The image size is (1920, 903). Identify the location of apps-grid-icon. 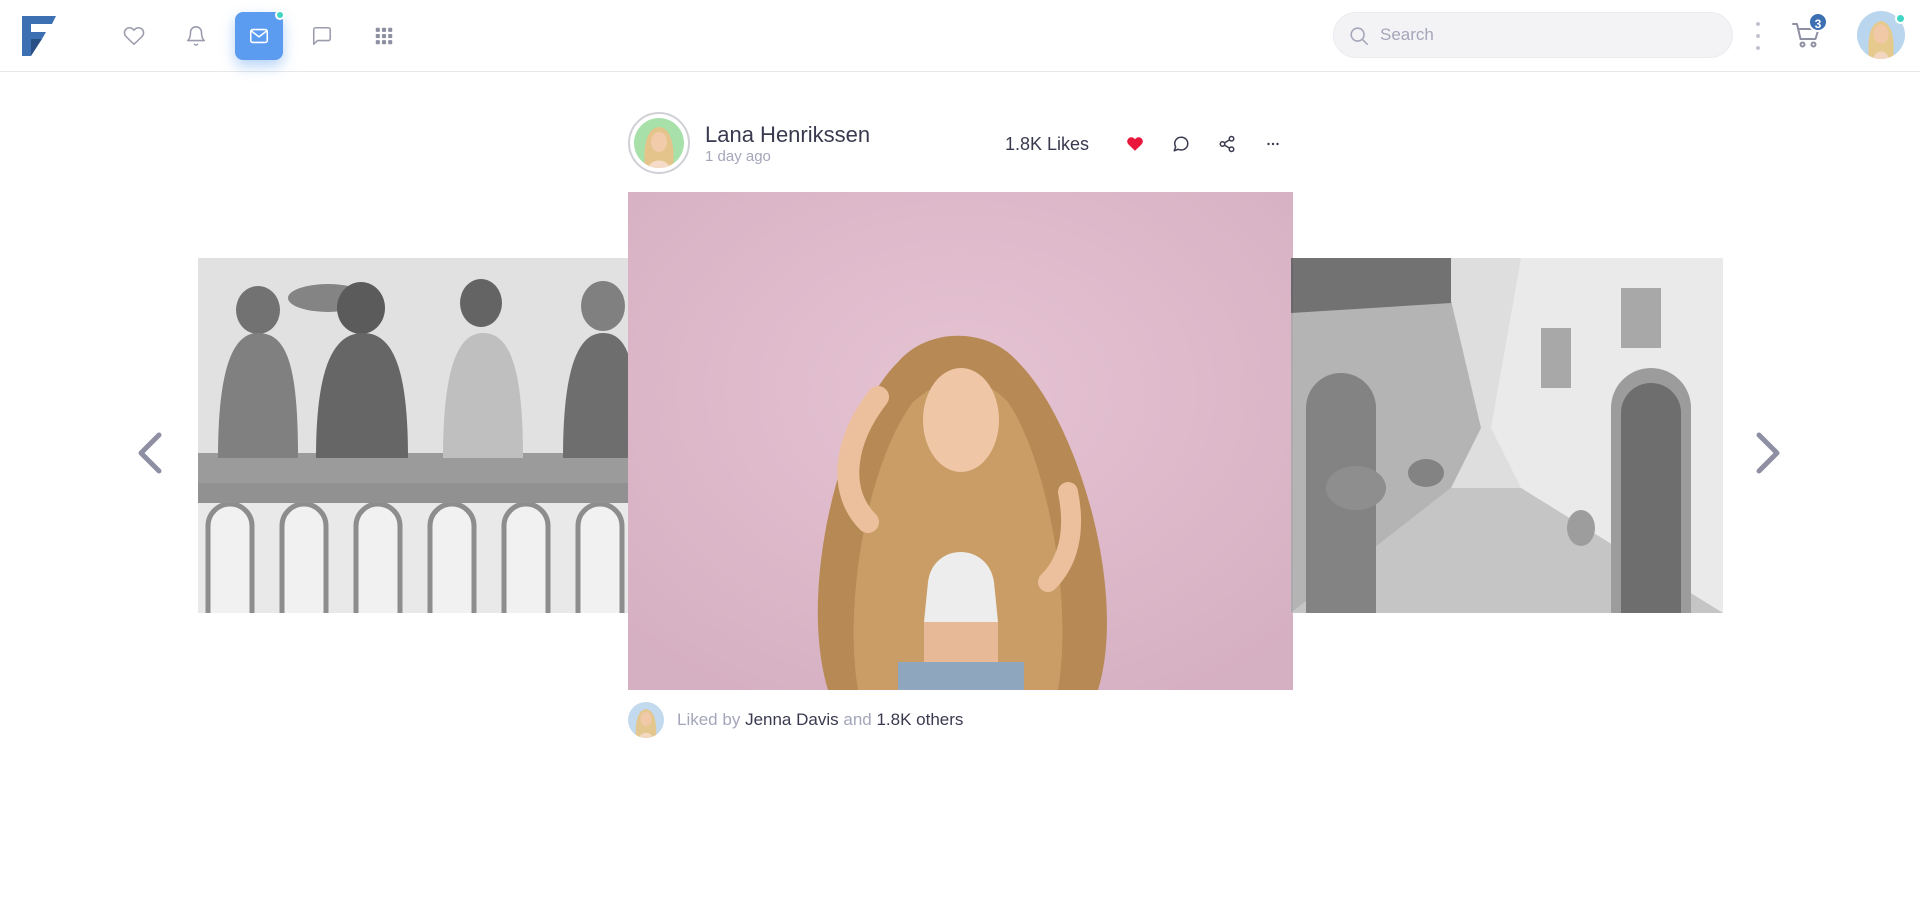
(384, 36).